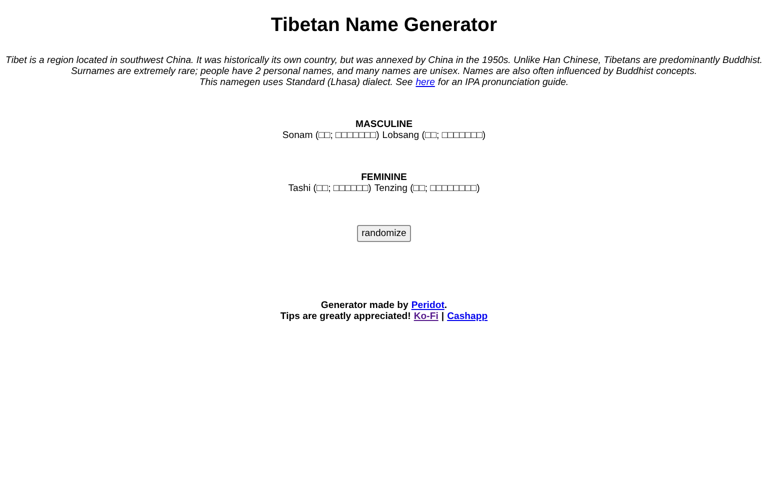 The image size is (768, 480). Describe the element at coordinates (427, 188) in the screenshot. I see `generated-name: Tenzing (□□; □□□□□□□□)` at that location.